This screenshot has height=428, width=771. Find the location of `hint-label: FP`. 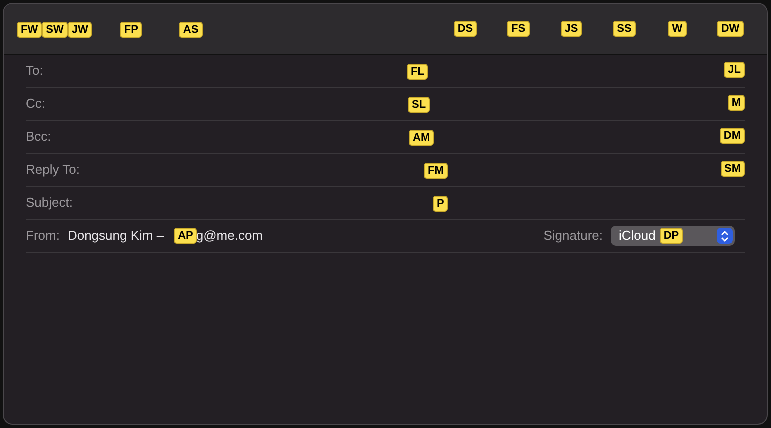

hint-label: FP is located at coordinates (131, 30).